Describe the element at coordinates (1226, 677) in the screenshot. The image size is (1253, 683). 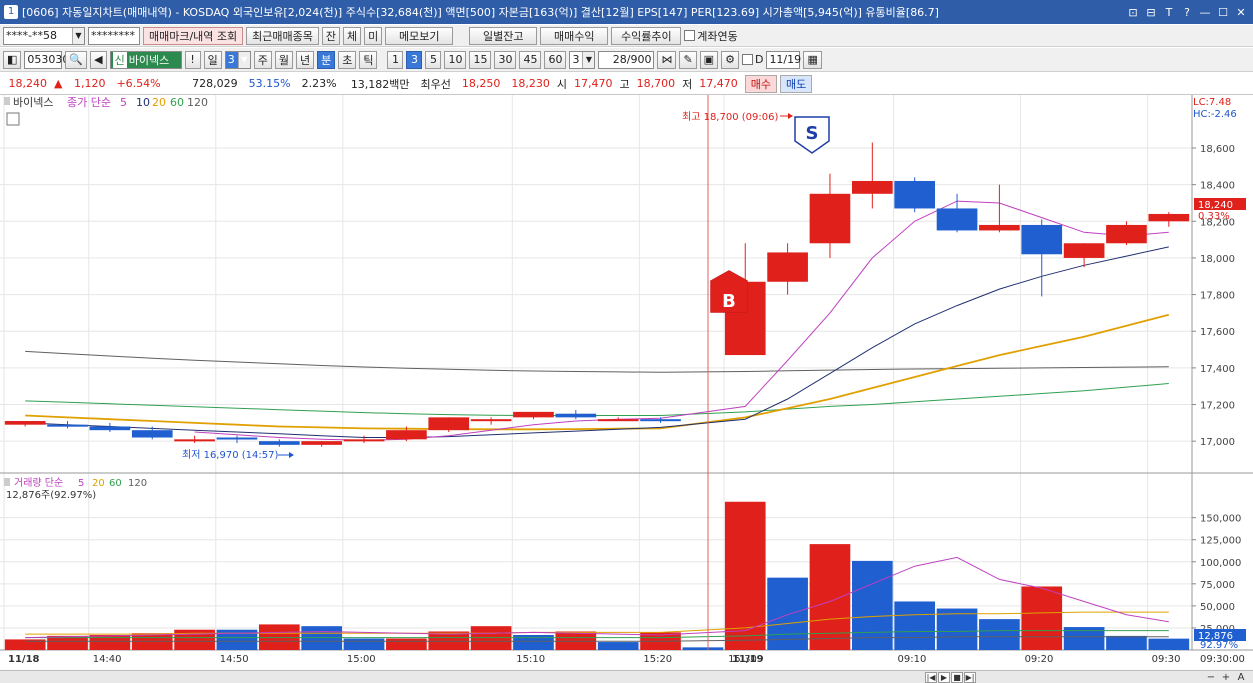
I see `zoom-in-icon: +` at that location.